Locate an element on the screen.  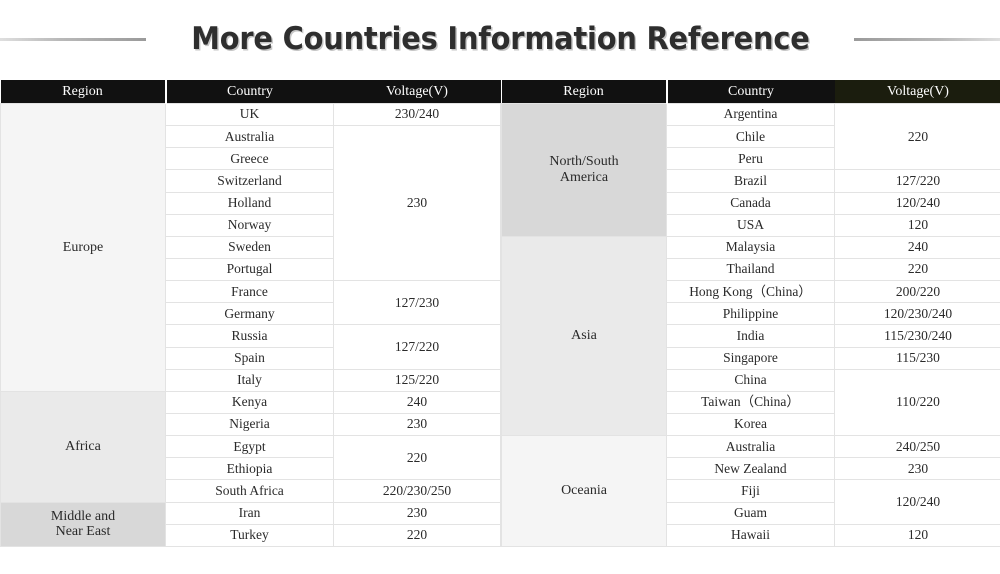
country-cell: Spain is located at coordinates (249, 358).